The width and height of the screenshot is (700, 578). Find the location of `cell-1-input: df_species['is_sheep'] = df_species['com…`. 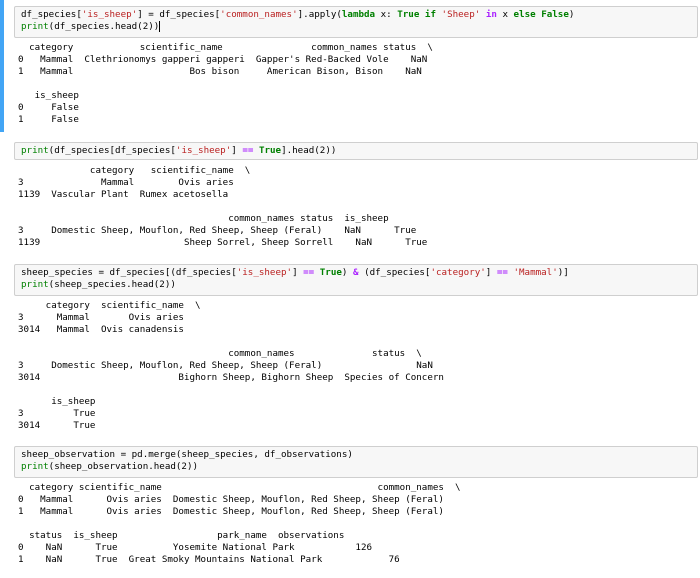

cell-1-input: df_species['is_sheep'] = df_species['com… is located at coordinates (356, 22).